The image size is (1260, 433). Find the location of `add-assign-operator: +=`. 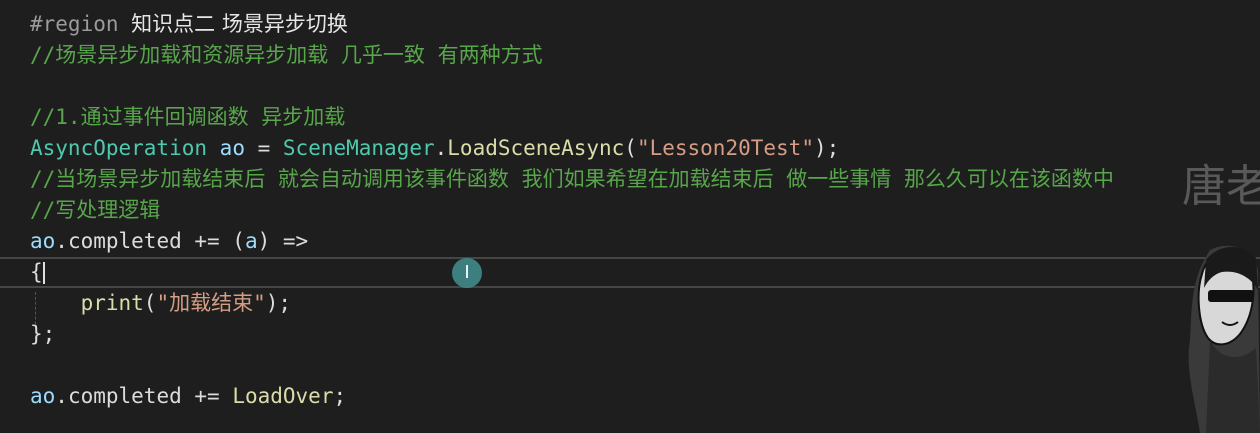

add-assign-operator: += is located at coordinates (207, 396).